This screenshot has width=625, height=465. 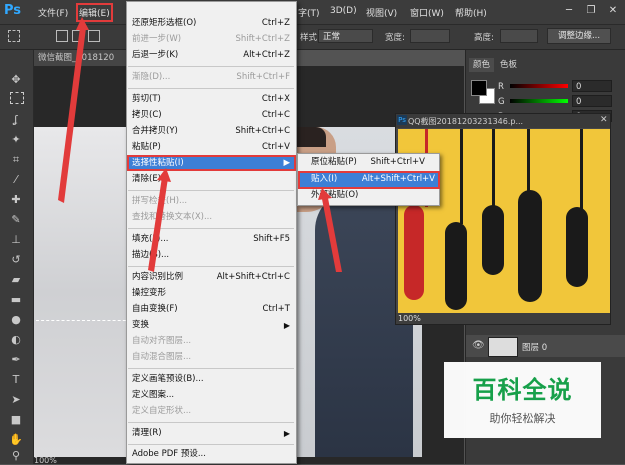 I want to click on annotation-arrow-3-head, so click(x=325, y=194).